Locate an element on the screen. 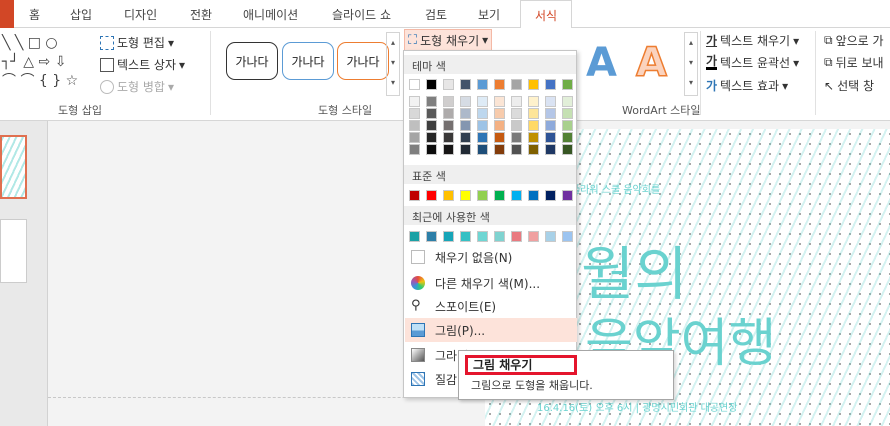 The image size is (890, 426). tab-home: 홈 is located at coordinates (34, 14).